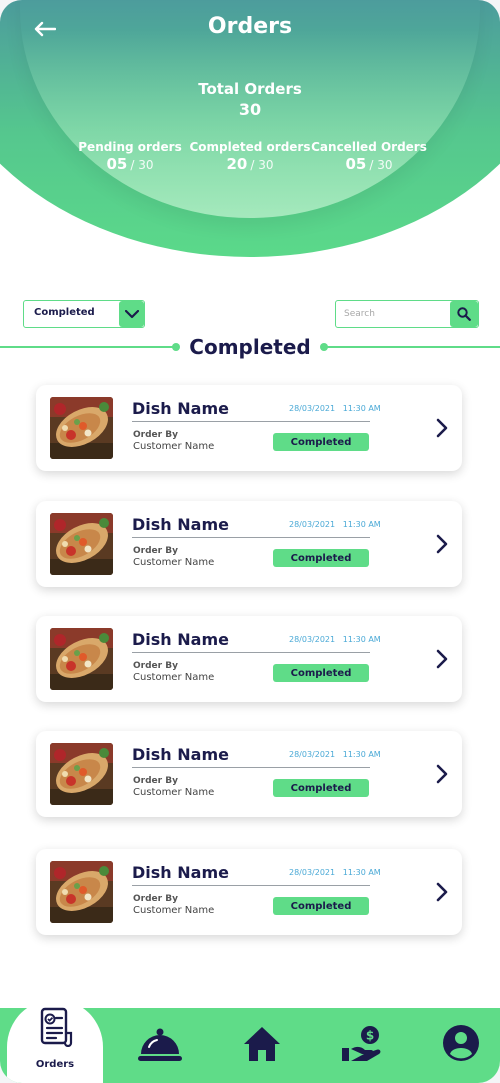 The width and height of the screenshot is (500, 1083). What do you see at coordinates (237, 164) in the screenshot?
I see `stat-value: 20` at bounding box center [237, 164].